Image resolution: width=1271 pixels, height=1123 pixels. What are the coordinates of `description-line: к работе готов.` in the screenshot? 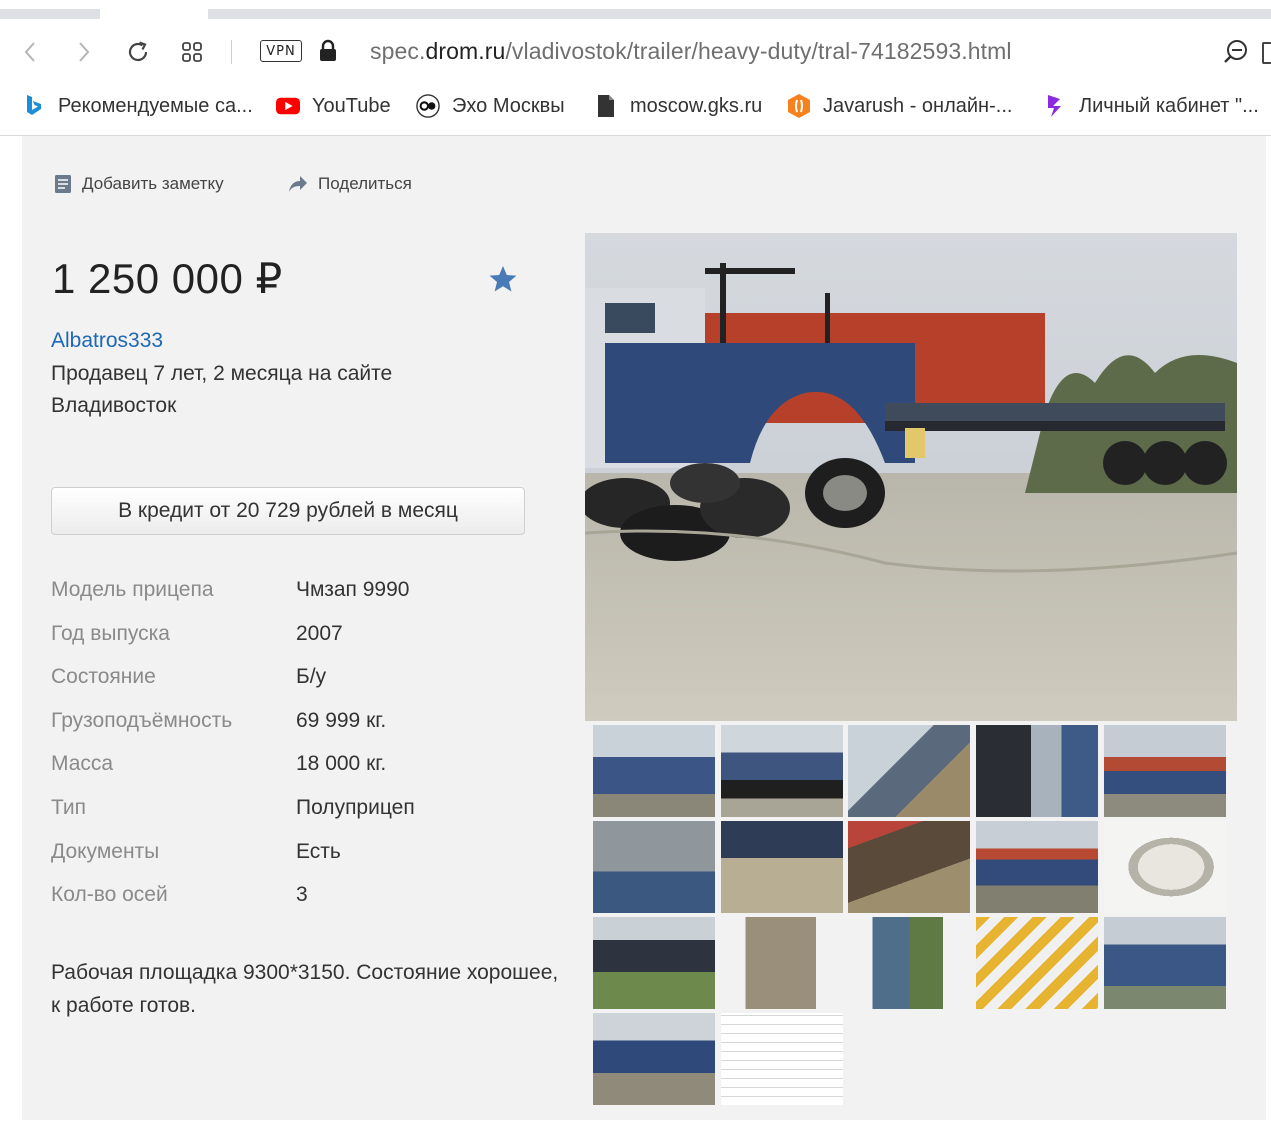 It's located at (123, 1005).